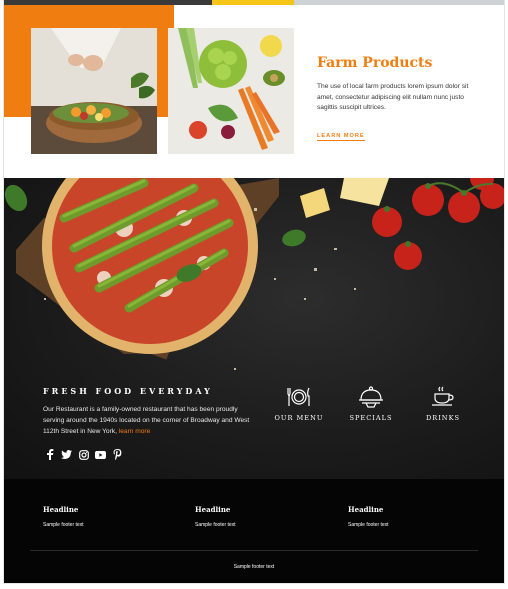 The width and height of the screenshot is (508, 589). Describe the element at coordinates (371, 397) in the screenshot. I see `cloche-icon` at that location.